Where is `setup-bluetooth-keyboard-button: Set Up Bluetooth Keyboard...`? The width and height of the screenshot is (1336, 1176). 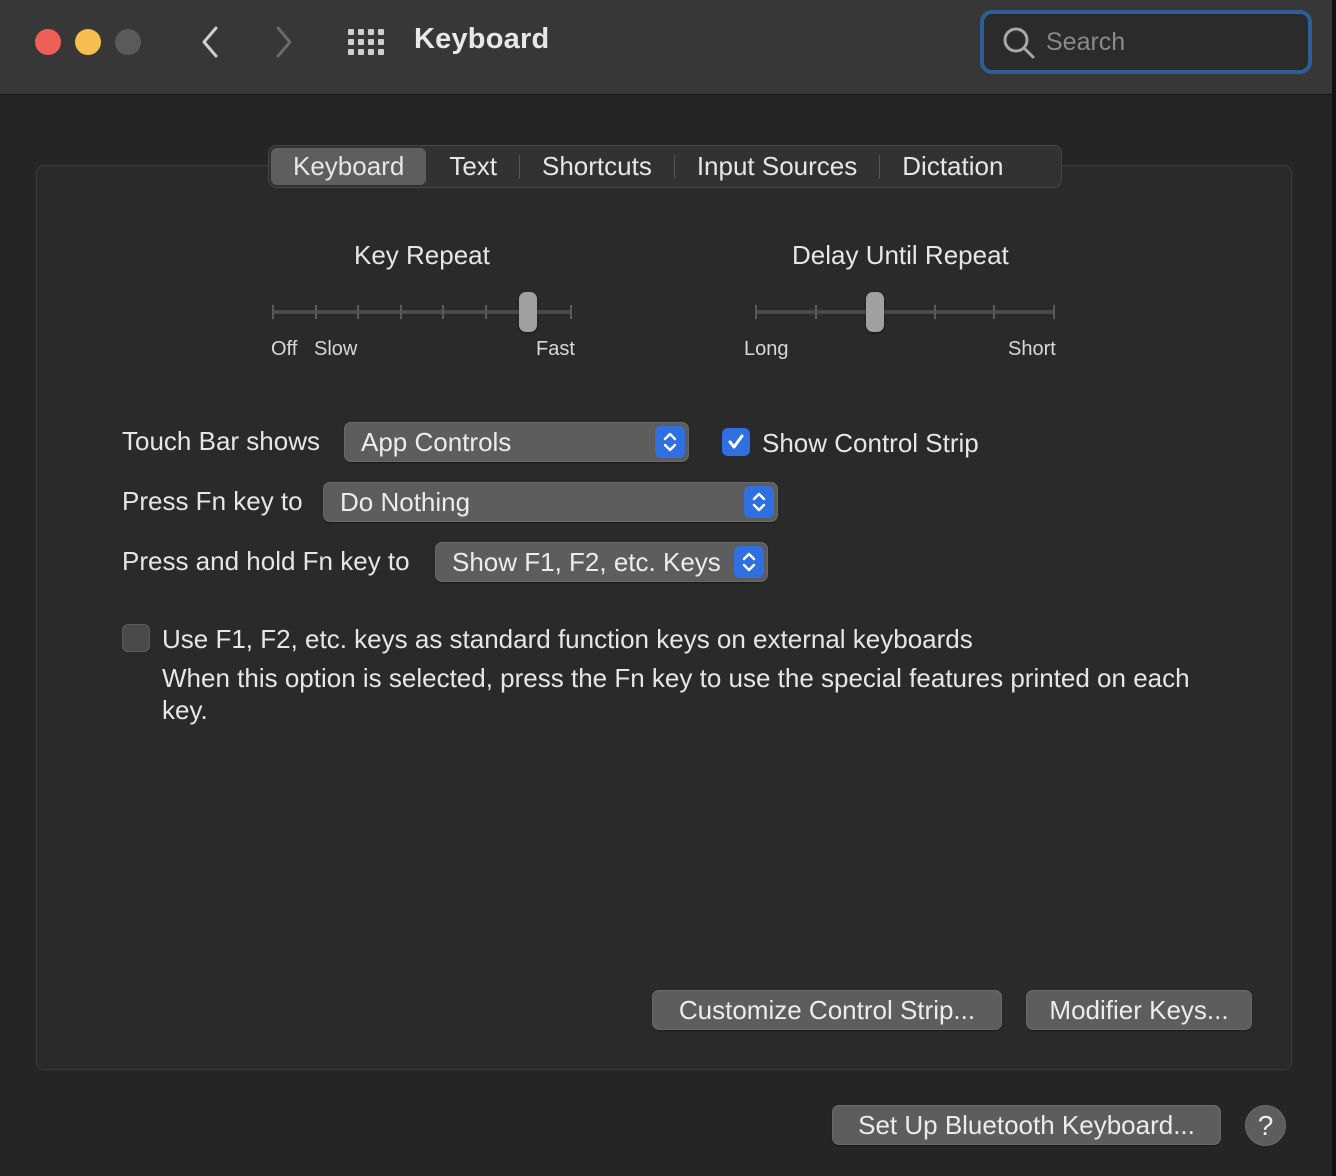
setup-bluetooth-keyboard-button: Set Up Bluetooth Keyboard... is located at coordinates (1026, 1125).